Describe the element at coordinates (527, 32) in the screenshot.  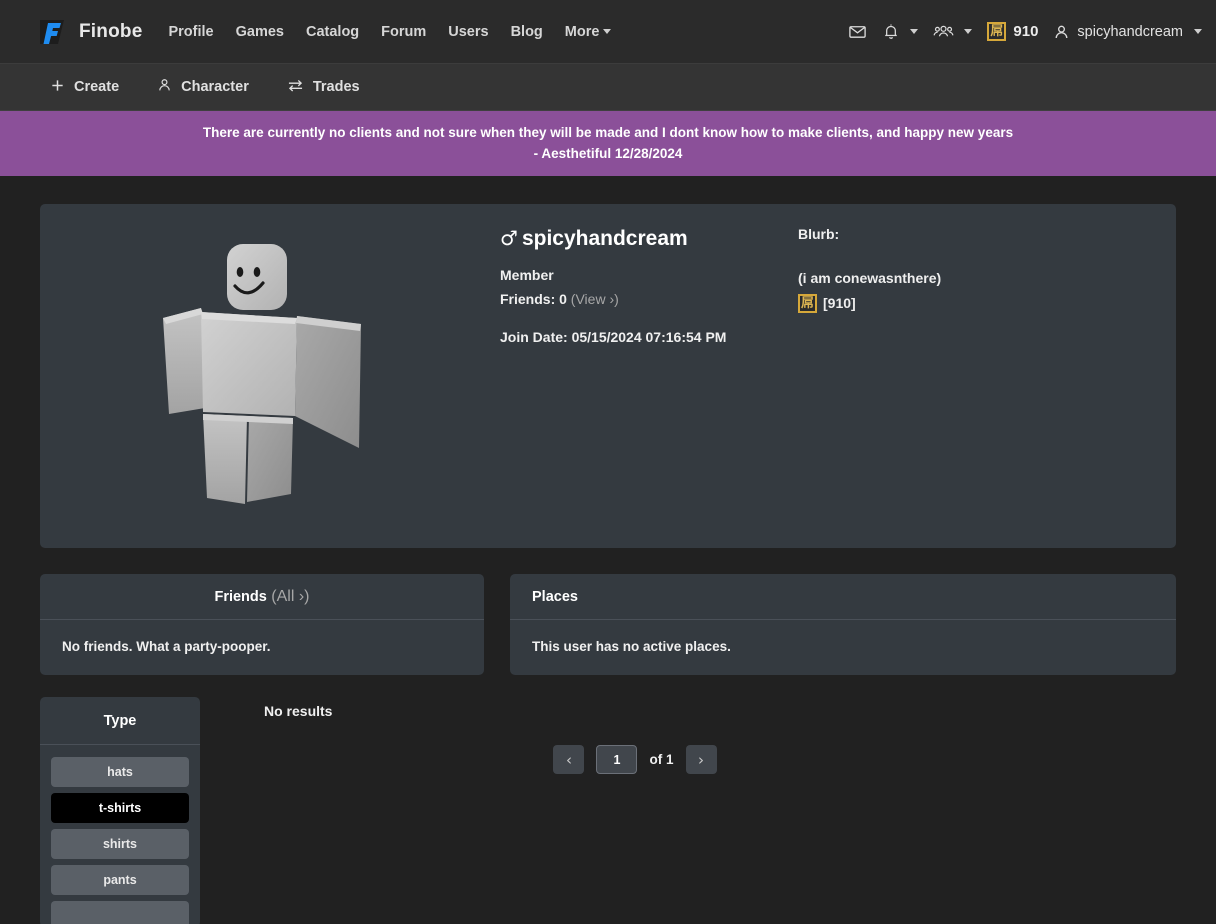
I see `nav-link-blog: Blog` at that location.